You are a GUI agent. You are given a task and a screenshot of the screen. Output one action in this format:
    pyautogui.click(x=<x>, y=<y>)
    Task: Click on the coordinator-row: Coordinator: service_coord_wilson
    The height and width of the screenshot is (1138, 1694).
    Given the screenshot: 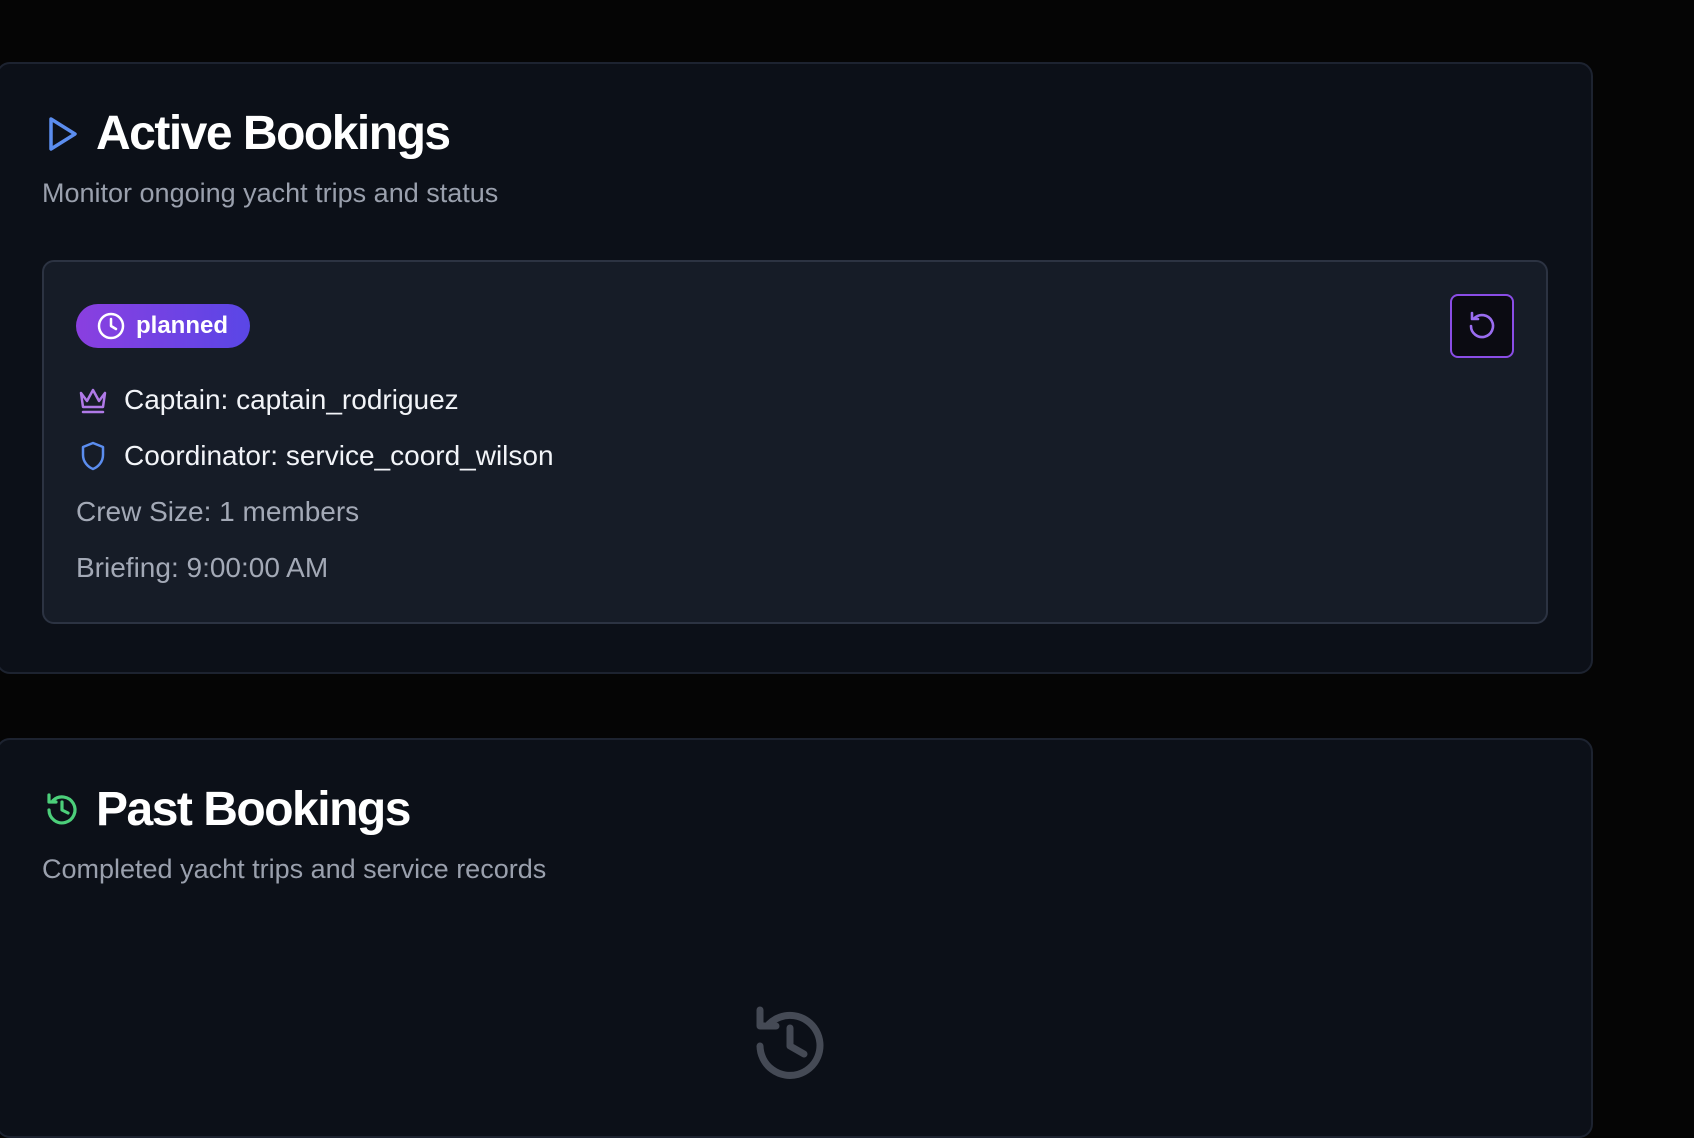 What is the action you would take?
    pyautogui.click(x=315, y=456)
    